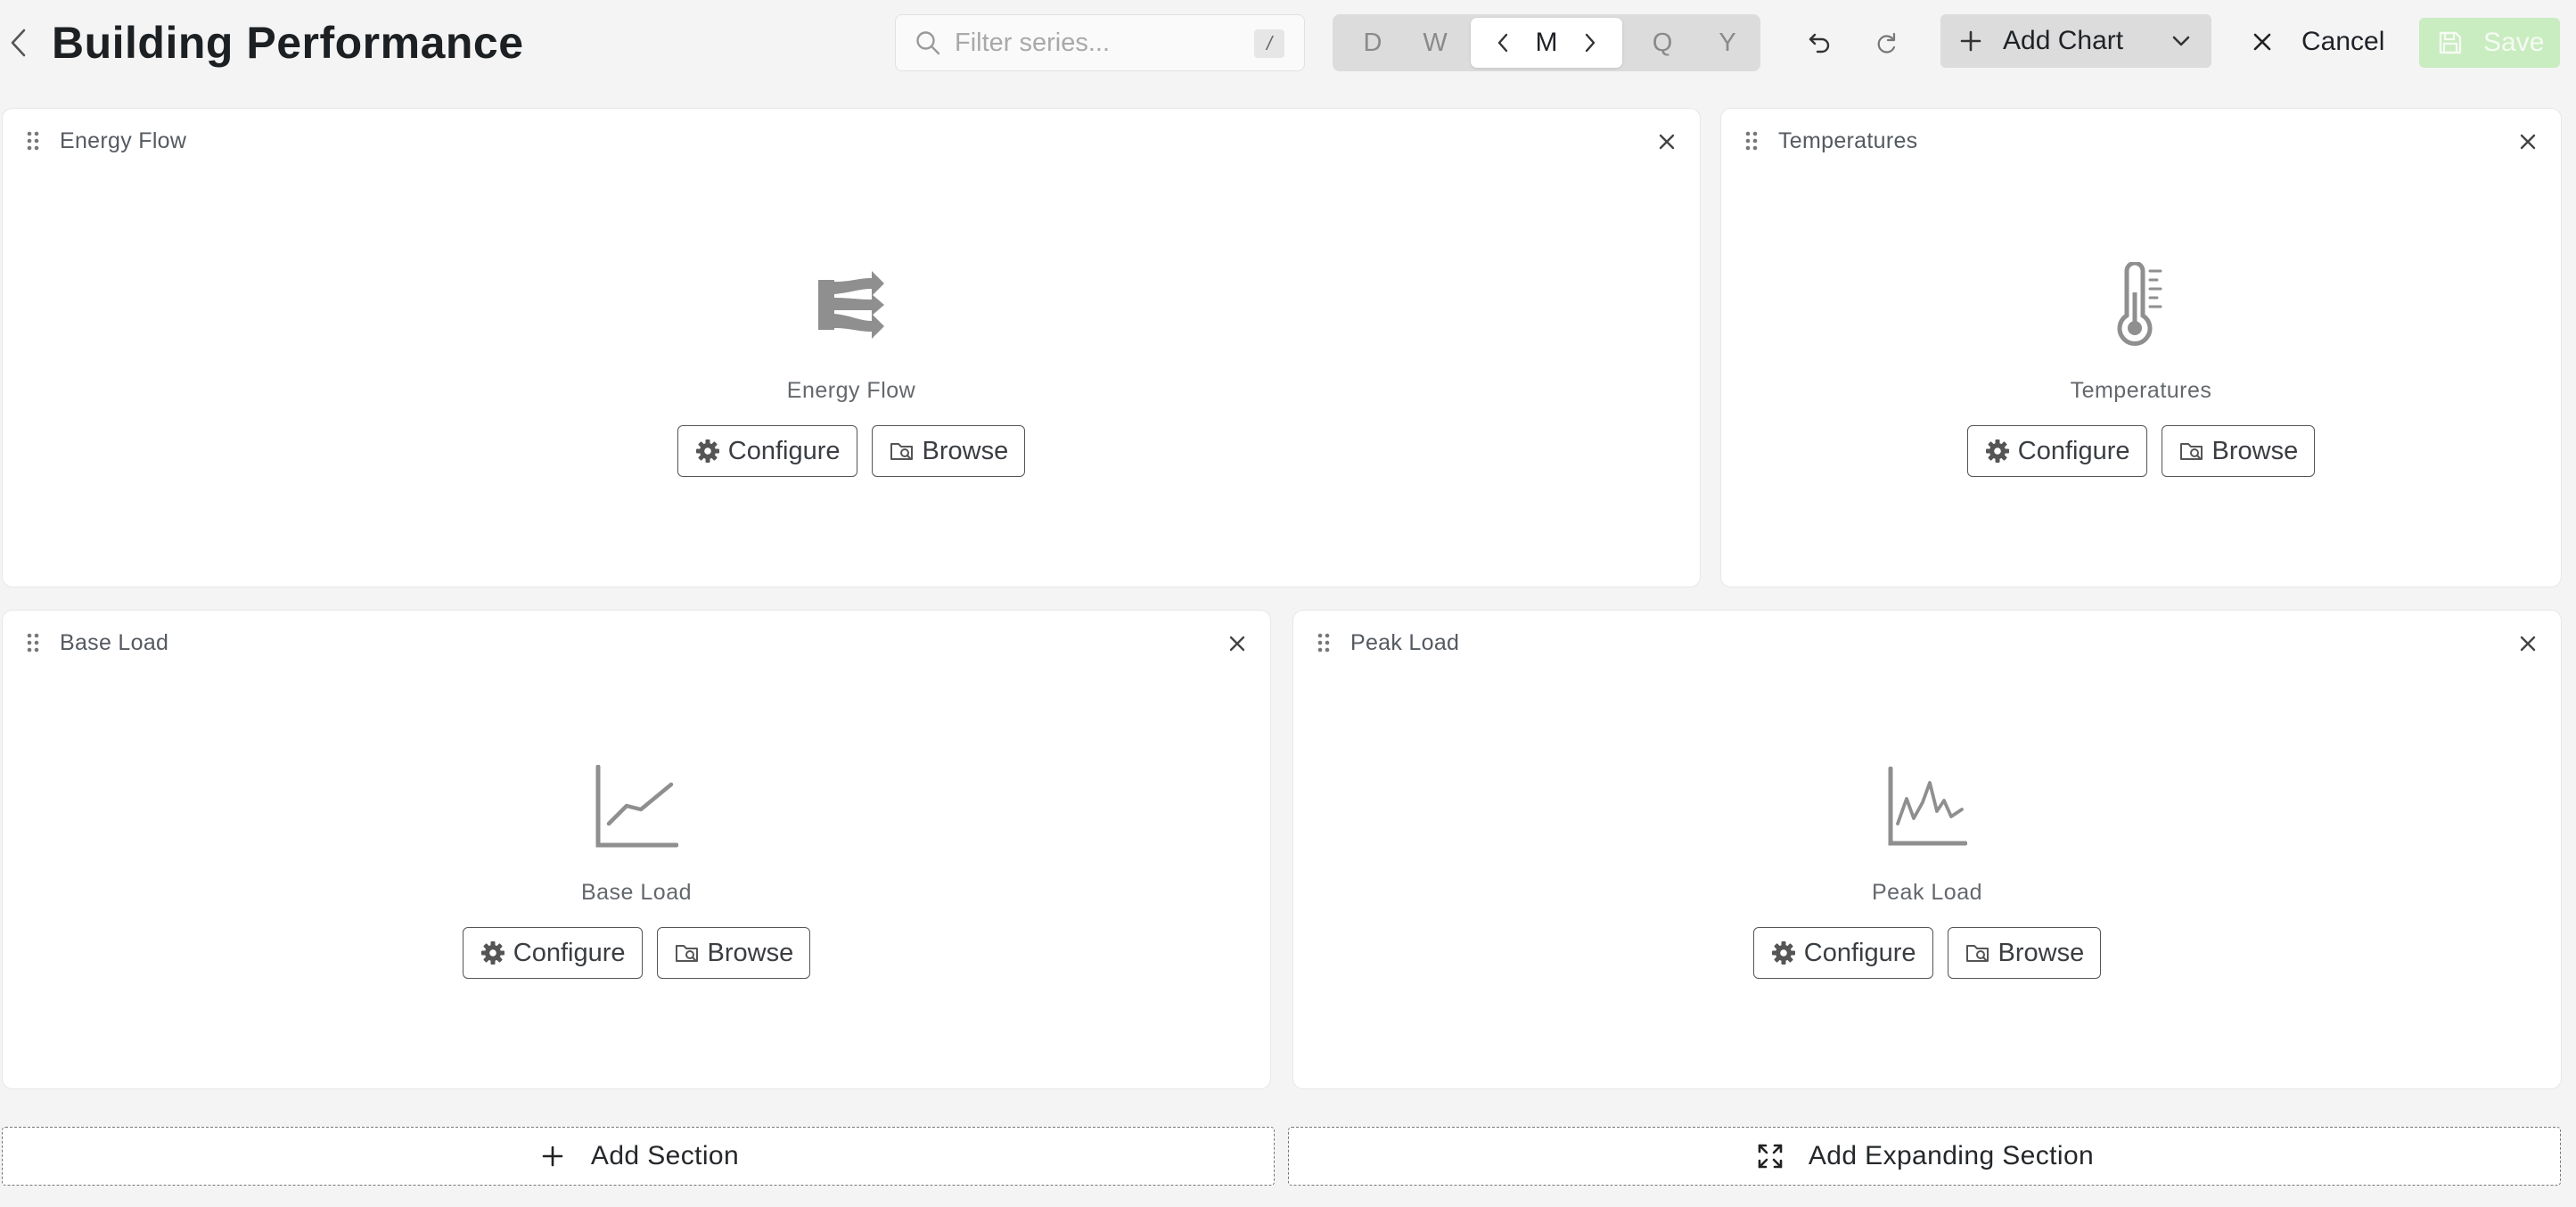 The width and height of the screenshot is (2576, 1207). What do you see at coordinates (1927, 870) in the screenshot?
I see `panel-placeholder: Peak Load Configure Browse` at bounding box center [1927, 870].